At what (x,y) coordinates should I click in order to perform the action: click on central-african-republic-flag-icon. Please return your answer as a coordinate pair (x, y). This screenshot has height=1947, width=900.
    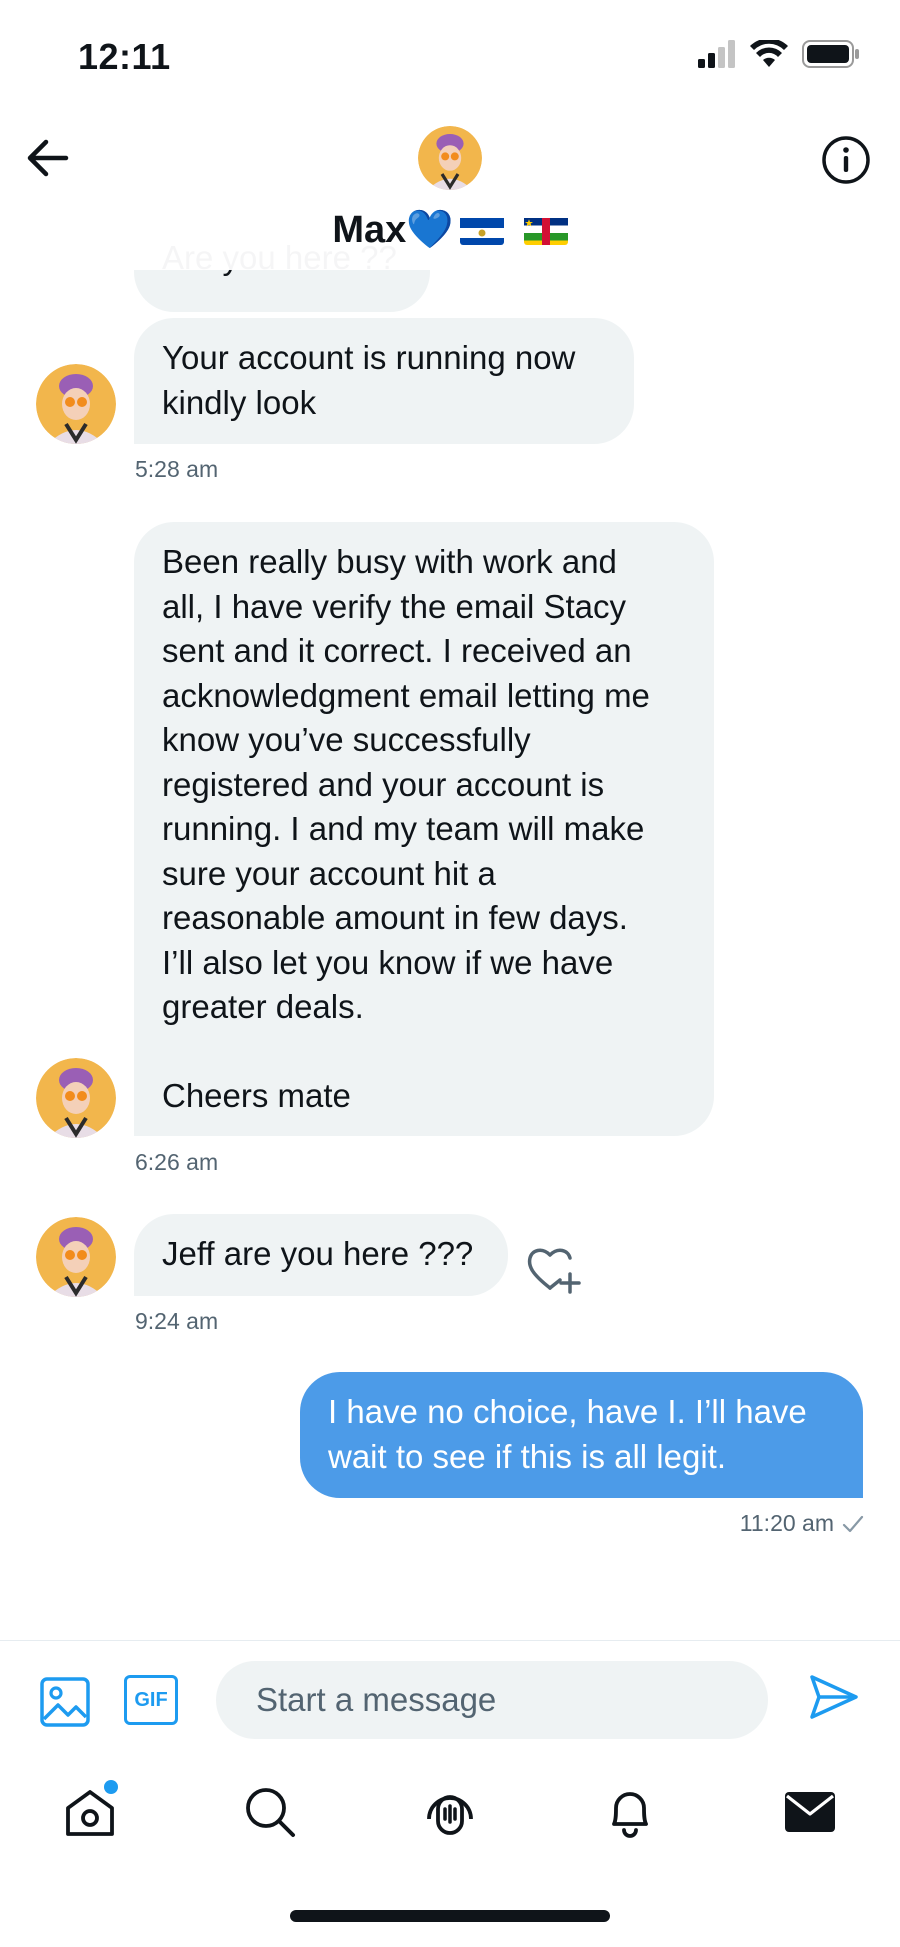
    Looking at the image, I should click on (545, 230).